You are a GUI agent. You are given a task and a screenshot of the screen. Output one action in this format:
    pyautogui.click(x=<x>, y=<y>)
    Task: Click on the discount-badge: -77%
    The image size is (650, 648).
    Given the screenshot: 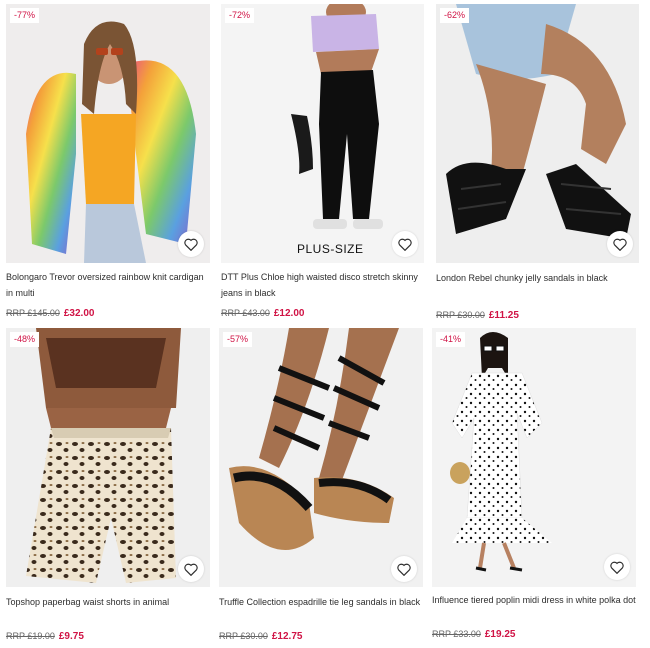 What is the action you would take?
    pyautogui.click(x=25, y=15)
    